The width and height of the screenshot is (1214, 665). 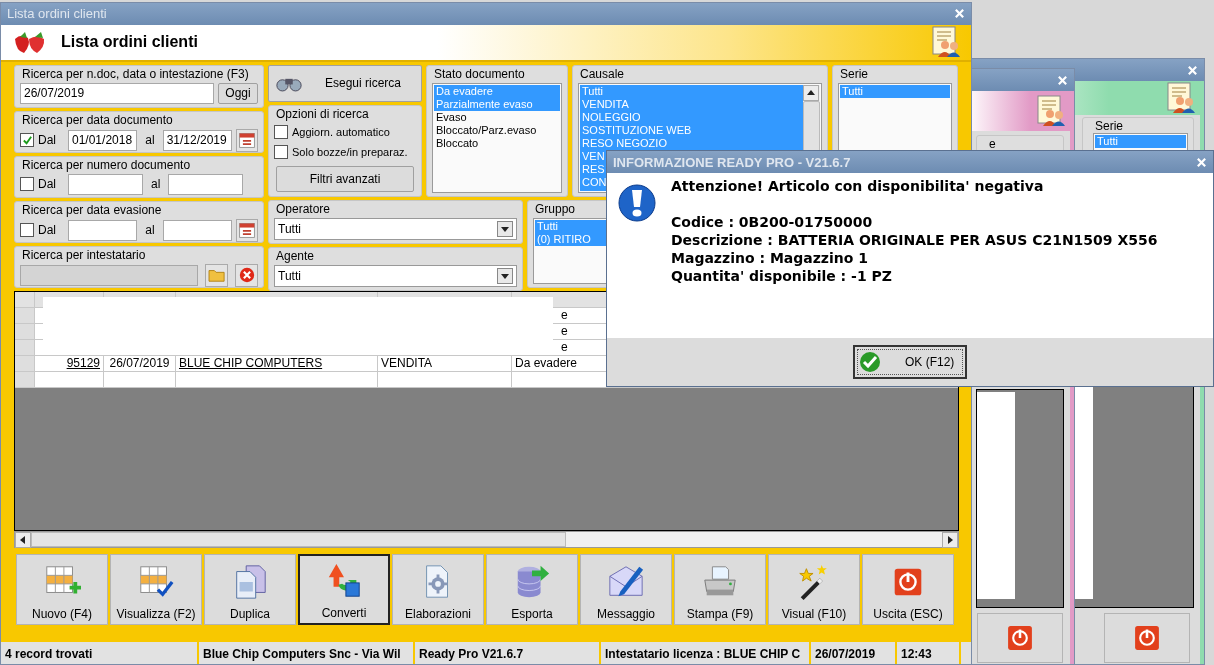 I want to click on dialog-title: INFORMAZIONE READY PRO - V21.6.7, so click(x=732, y=162).